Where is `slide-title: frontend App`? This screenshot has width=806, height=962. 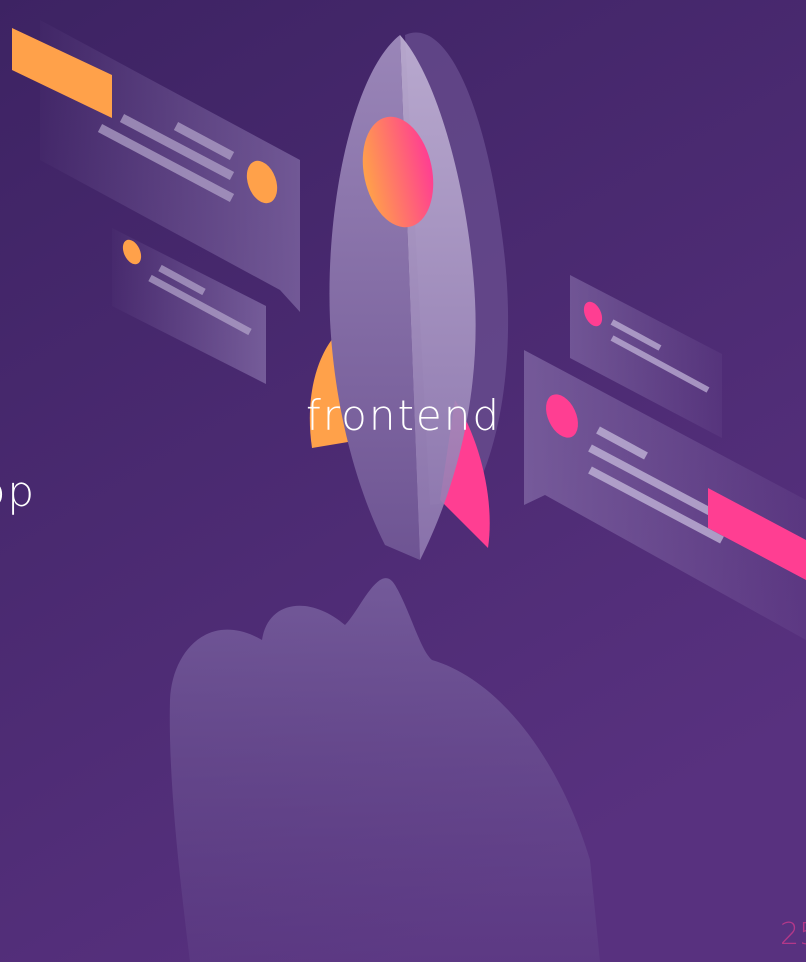 slide-title: frontend App is located at coordinates (250, 454).